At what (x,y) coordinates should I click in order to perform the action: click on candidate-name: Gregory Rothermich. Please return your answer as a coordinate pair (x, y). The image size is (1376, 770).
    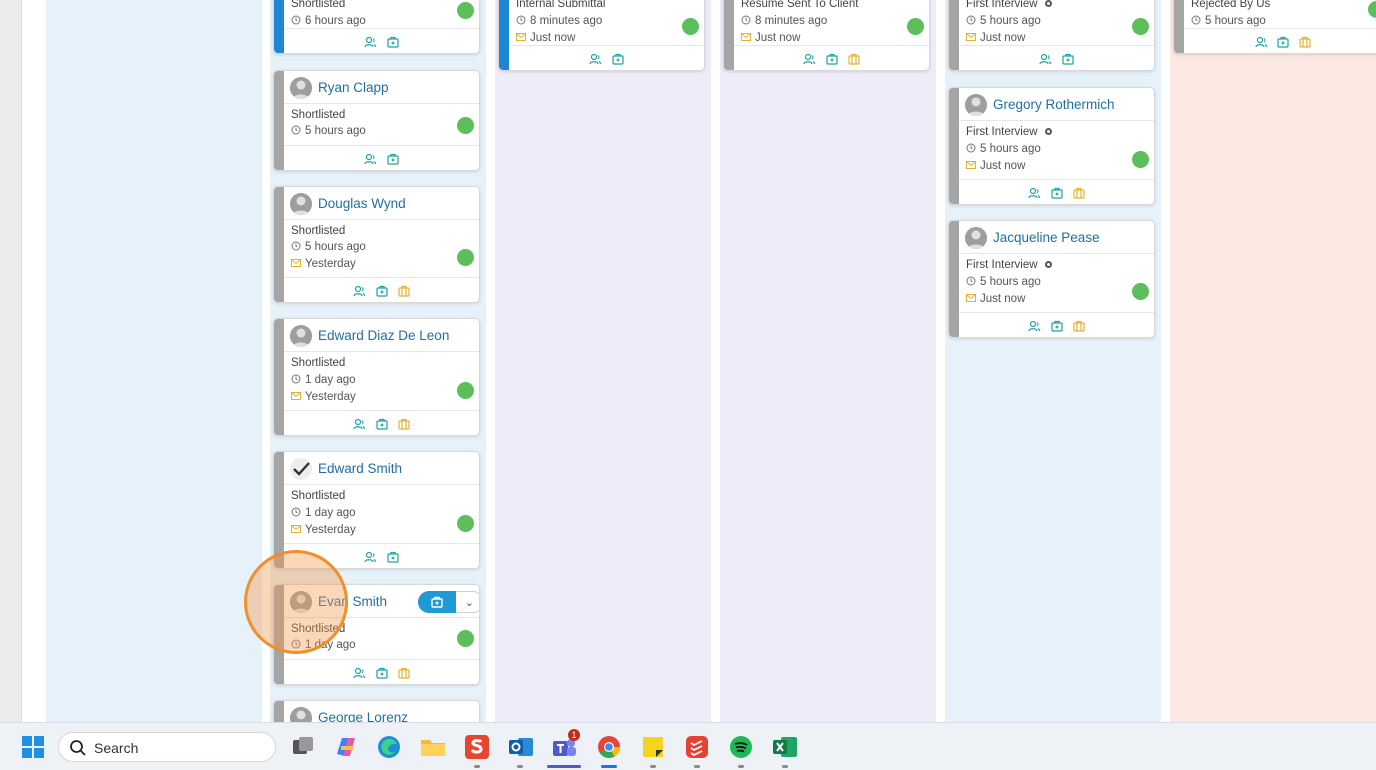
    Looking at the image, I should click on (1054, 104).